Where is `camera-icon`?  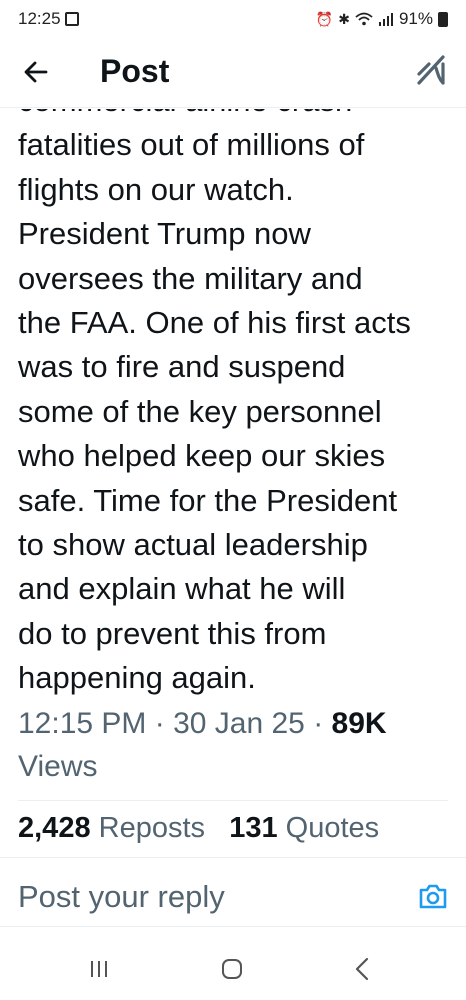
camera-icon is located at coordinates (433, 896).